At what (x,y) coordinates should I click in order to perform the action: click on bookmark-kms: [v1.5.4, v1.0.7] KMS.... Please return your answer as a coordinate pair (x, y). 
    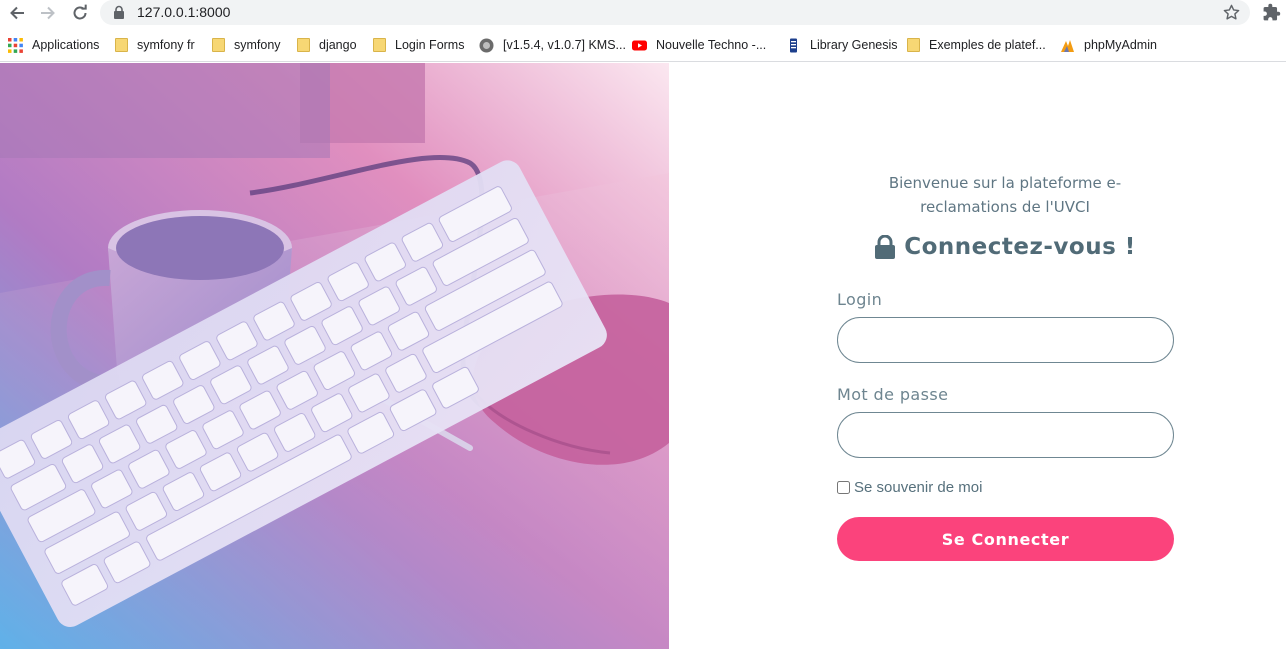
    Looking at the image, I should click on (552, 45).